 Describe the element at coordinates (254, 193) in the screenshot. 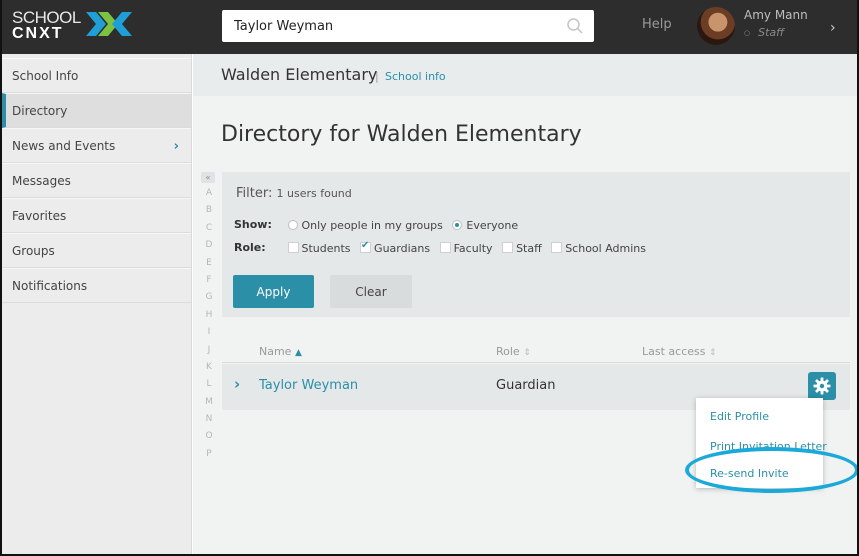

I see `filter-label: Filter:` at that location.